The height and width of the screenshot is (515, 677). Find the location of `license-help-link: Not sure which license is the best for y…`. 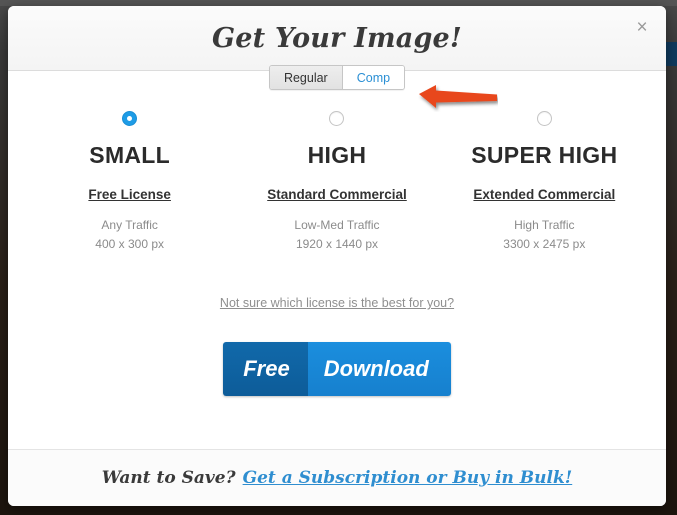

license-help-link: Not sure which license is the best for y… is located at coordinates (337, 303).